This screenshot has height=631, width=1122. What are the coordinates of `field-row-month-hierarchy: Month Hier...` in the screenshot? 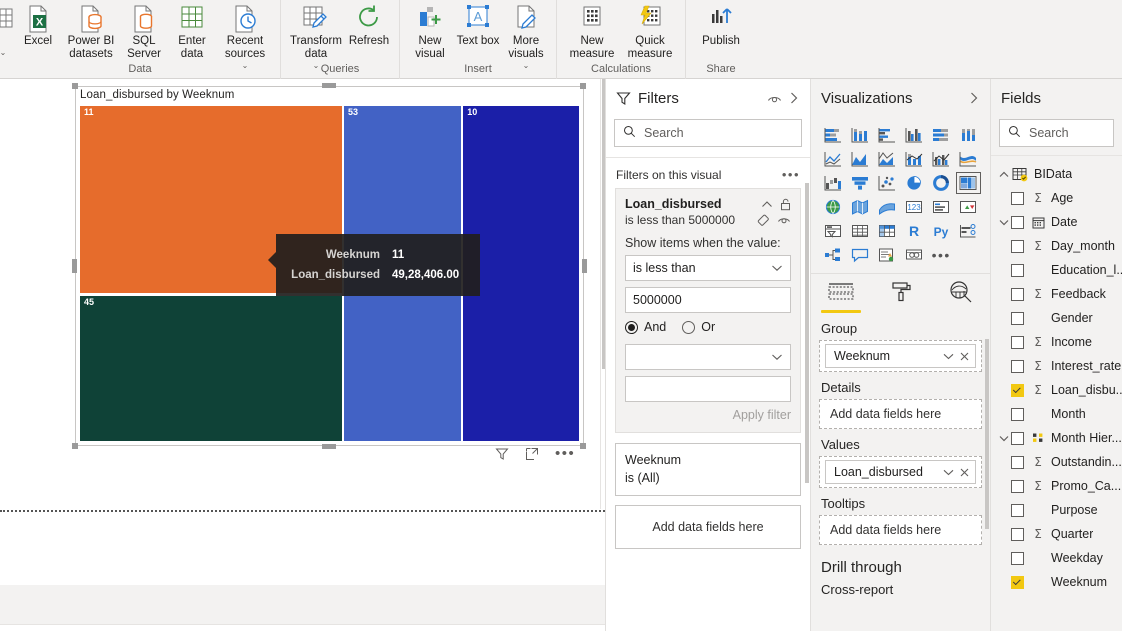 It's located at (1056, 438).